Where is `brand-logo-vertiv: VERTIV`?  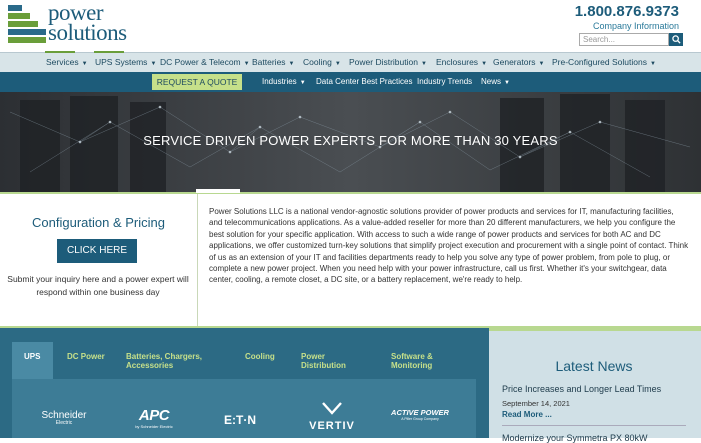 brand-logo-vertiv: VERTIV is located at coordinates (332, 416).